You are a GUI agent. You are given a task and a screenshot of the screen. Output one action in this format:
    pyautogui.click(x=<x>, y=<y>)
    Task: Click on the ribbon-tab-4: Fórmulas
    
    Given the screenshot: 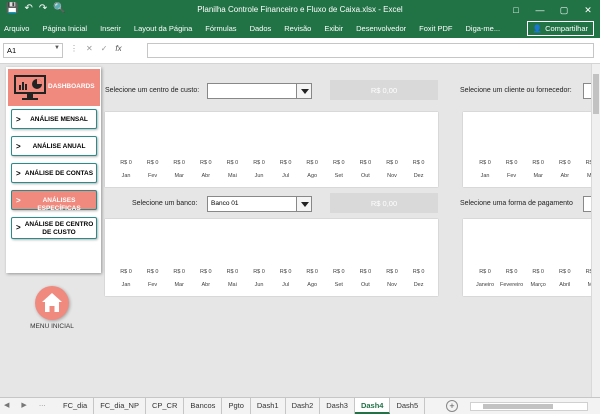 What is the action you would take?
    pyautogui.click(x=220, y=28)
    